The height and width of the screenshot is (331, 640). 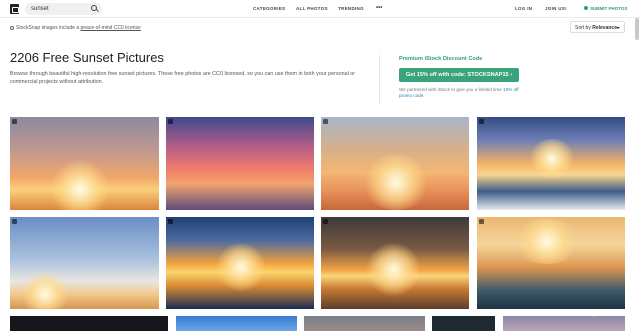 I want to click on sort-label: Sort by, so click(x=583, y=28).